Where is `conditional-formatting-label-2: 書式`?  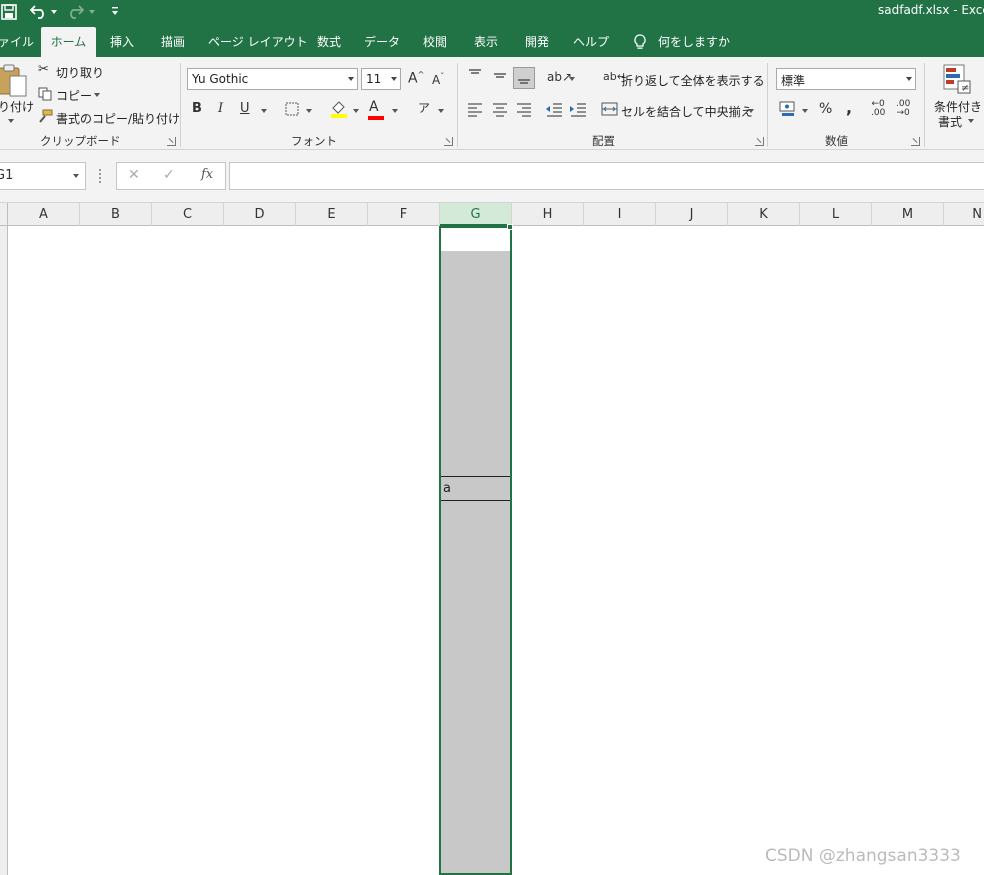
conditional-formatting-label-2: 書式 is located at coordinates (950, 121).